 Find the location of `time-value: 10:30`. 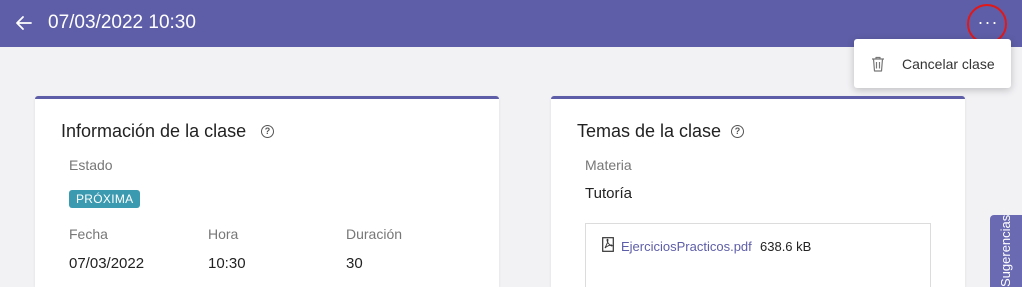

time-value: 10:30 is located at coordinates (227, 263).